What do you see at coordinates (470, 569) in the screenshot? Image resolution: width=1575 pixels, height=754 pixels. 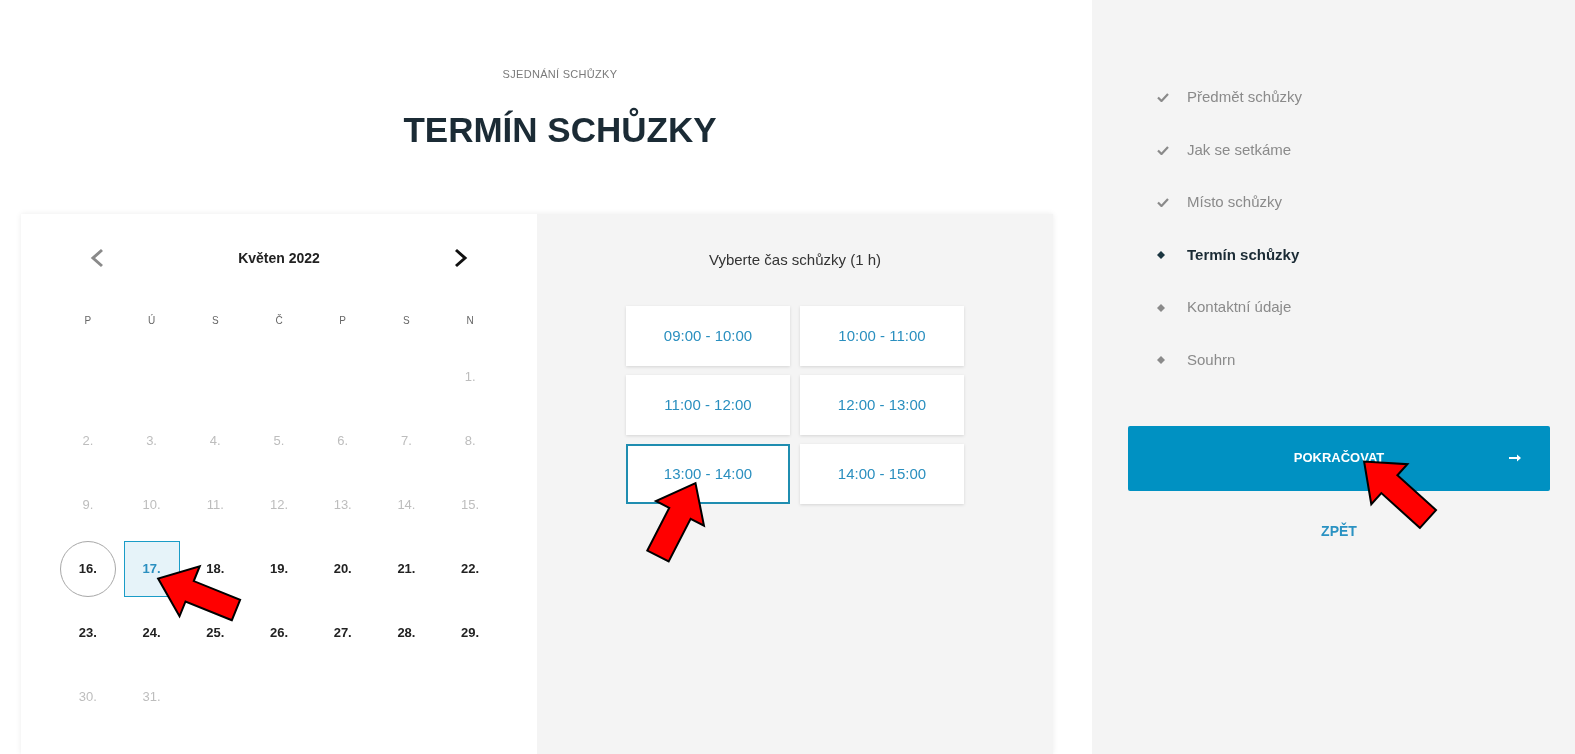 I see `calendar-day: 22.` at bounding box center [470, 569].